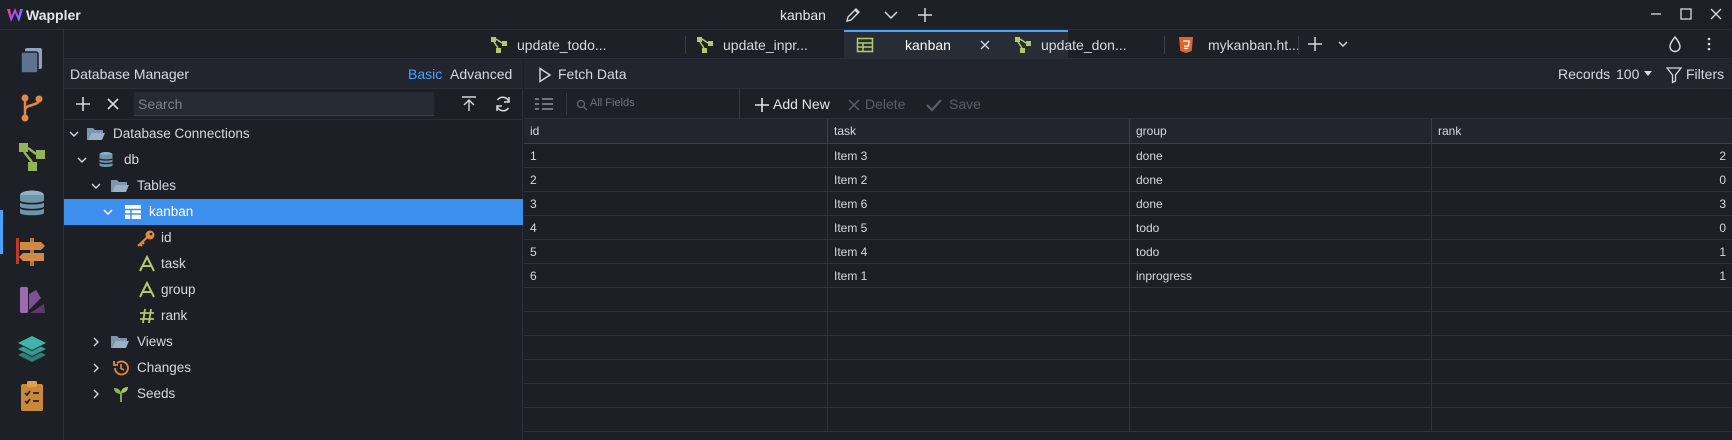  I want to click on table-cell: Item 2, so click(979, 180).